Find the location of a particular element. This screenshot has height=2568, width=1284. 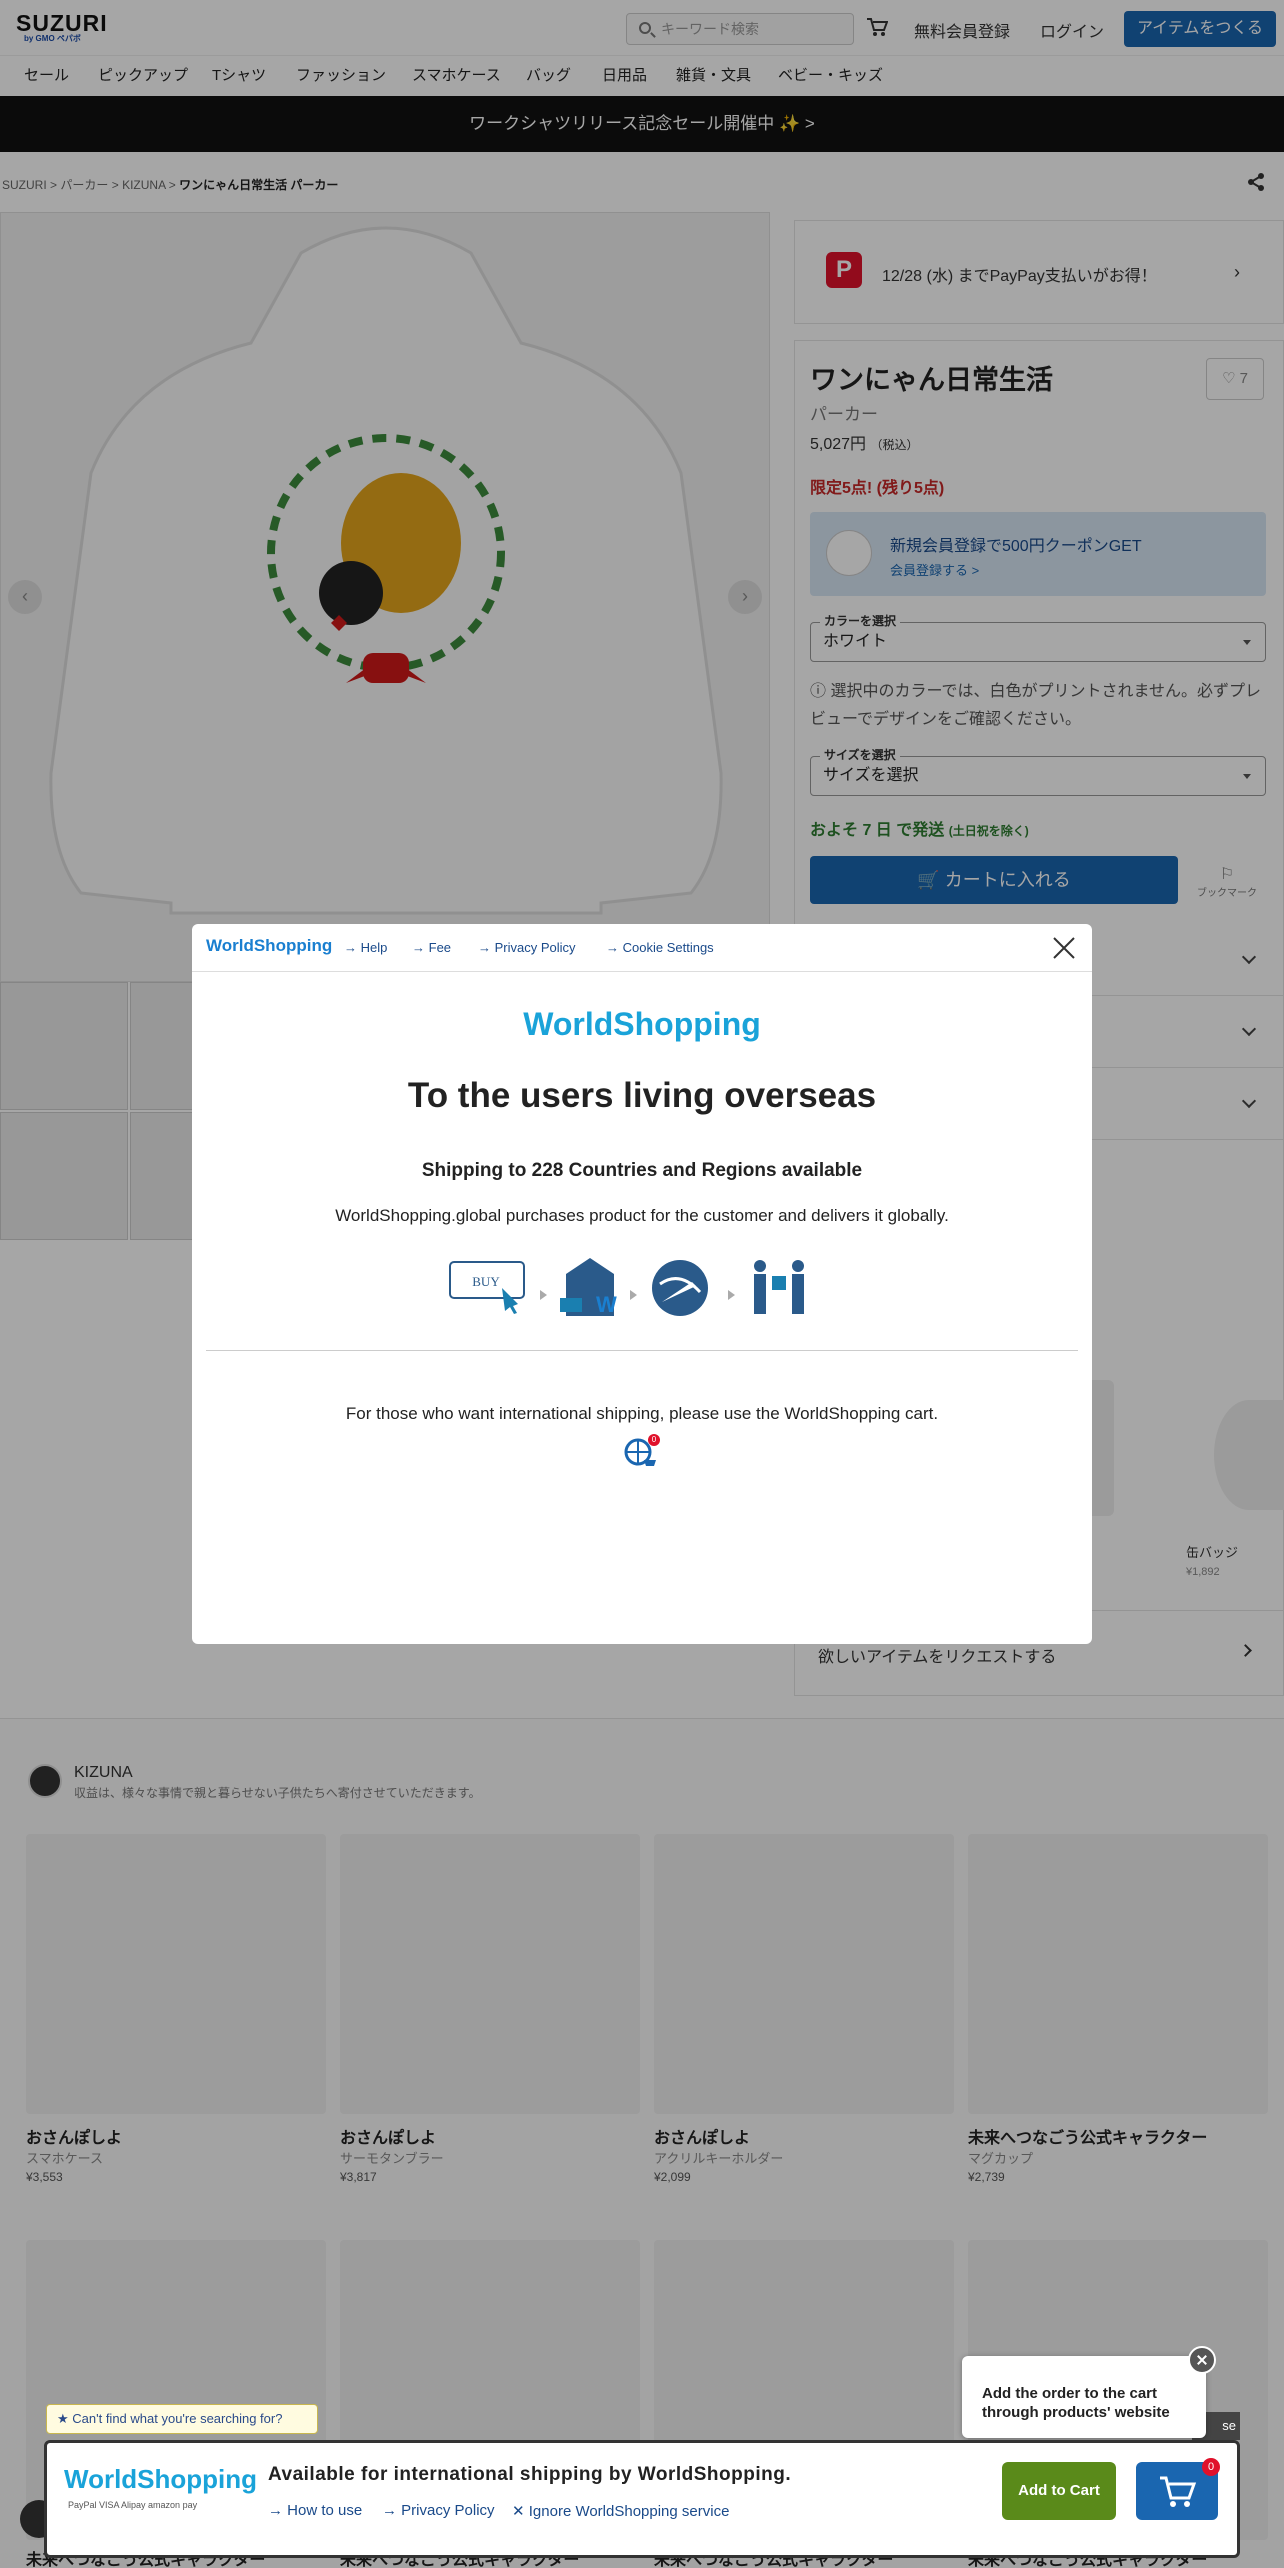

globe-cart-icon: 0 is located at coordinates (642, 1452).